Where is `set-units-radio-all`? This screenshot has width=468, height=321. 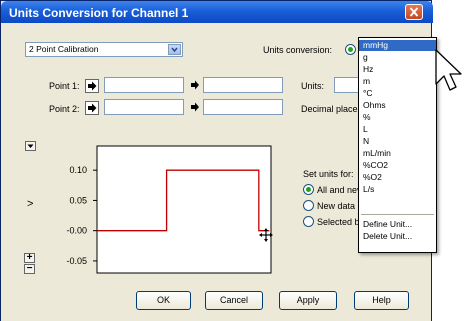
set-units-radio-all is located at coordinates (308, 189).